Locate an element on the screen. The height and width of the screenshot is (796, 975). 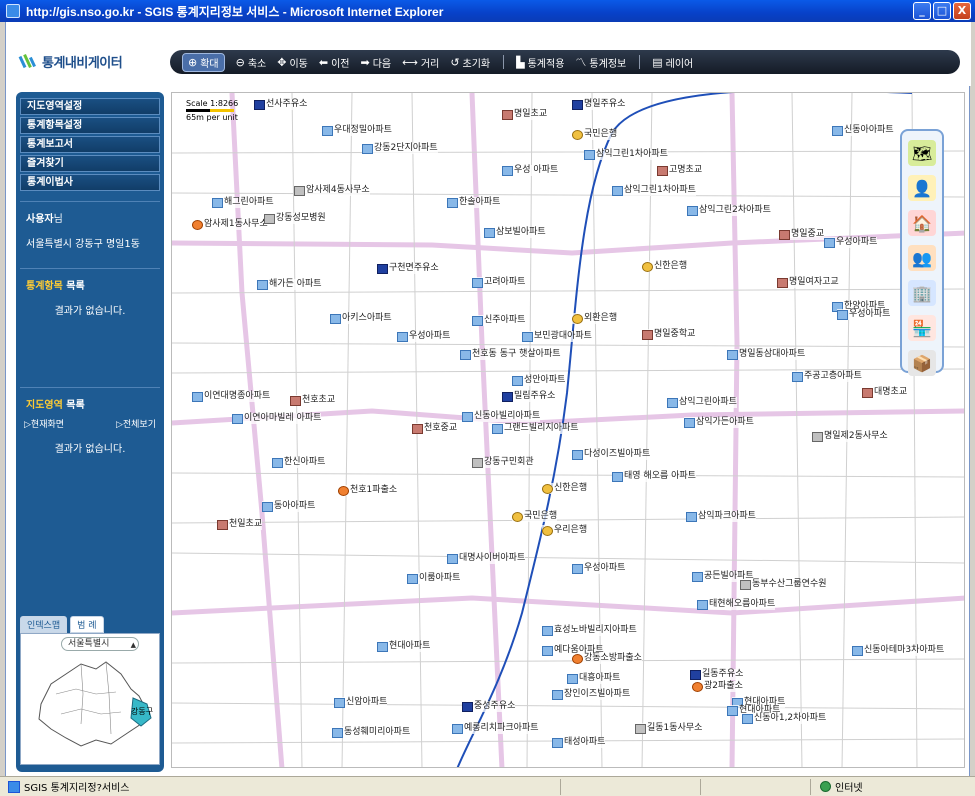
logo: 통계내비게이터 is located at coordinates (70, 61).